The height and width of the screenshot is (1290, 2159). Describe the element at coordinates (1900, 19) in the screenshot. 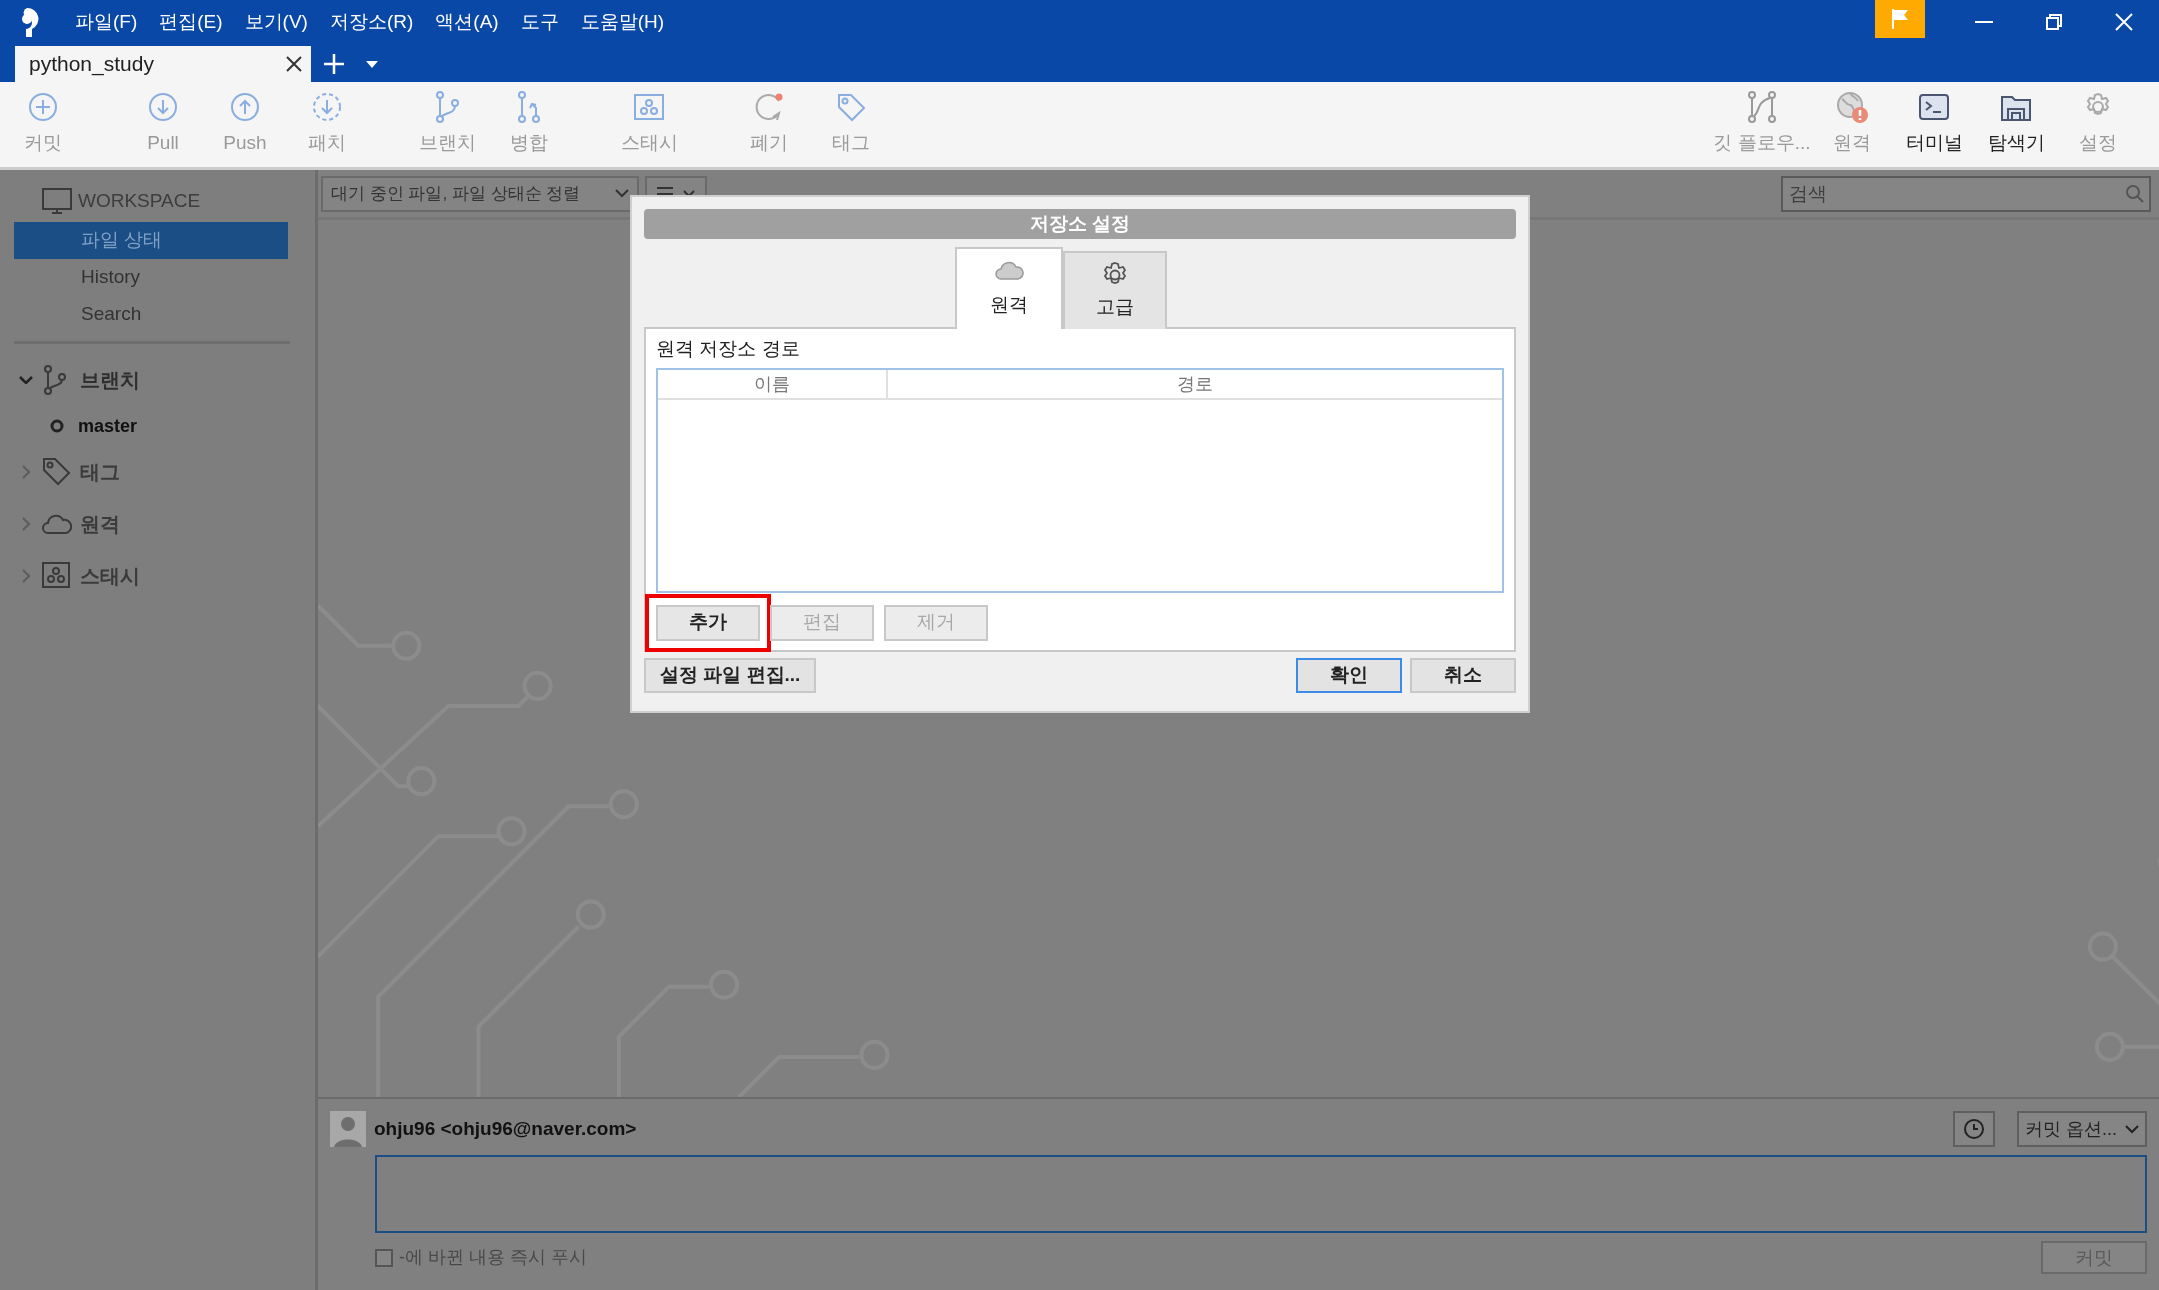

I see `flag-icon` at that location.